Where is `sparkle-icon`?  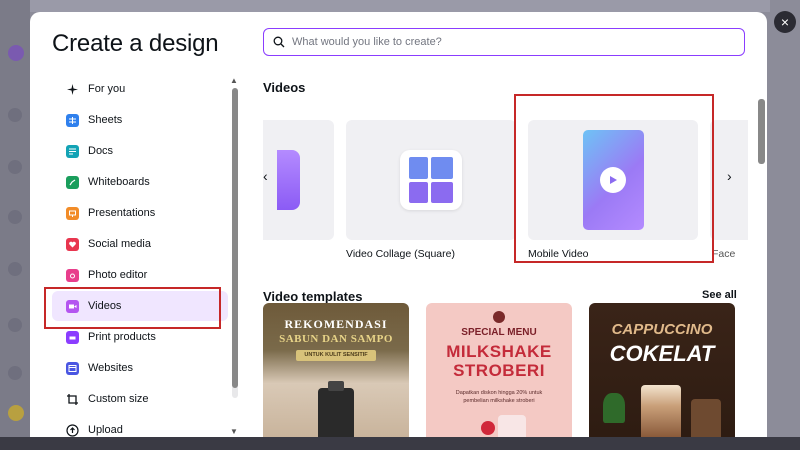
sparkle-icon is located at coordinates (72, 89).